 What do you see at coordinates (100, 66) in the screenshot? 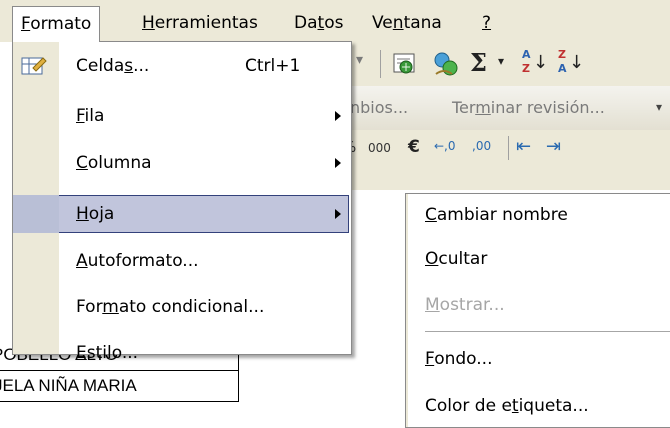
I see `menu-item-label: Celda` at bounding box center [100, 66].